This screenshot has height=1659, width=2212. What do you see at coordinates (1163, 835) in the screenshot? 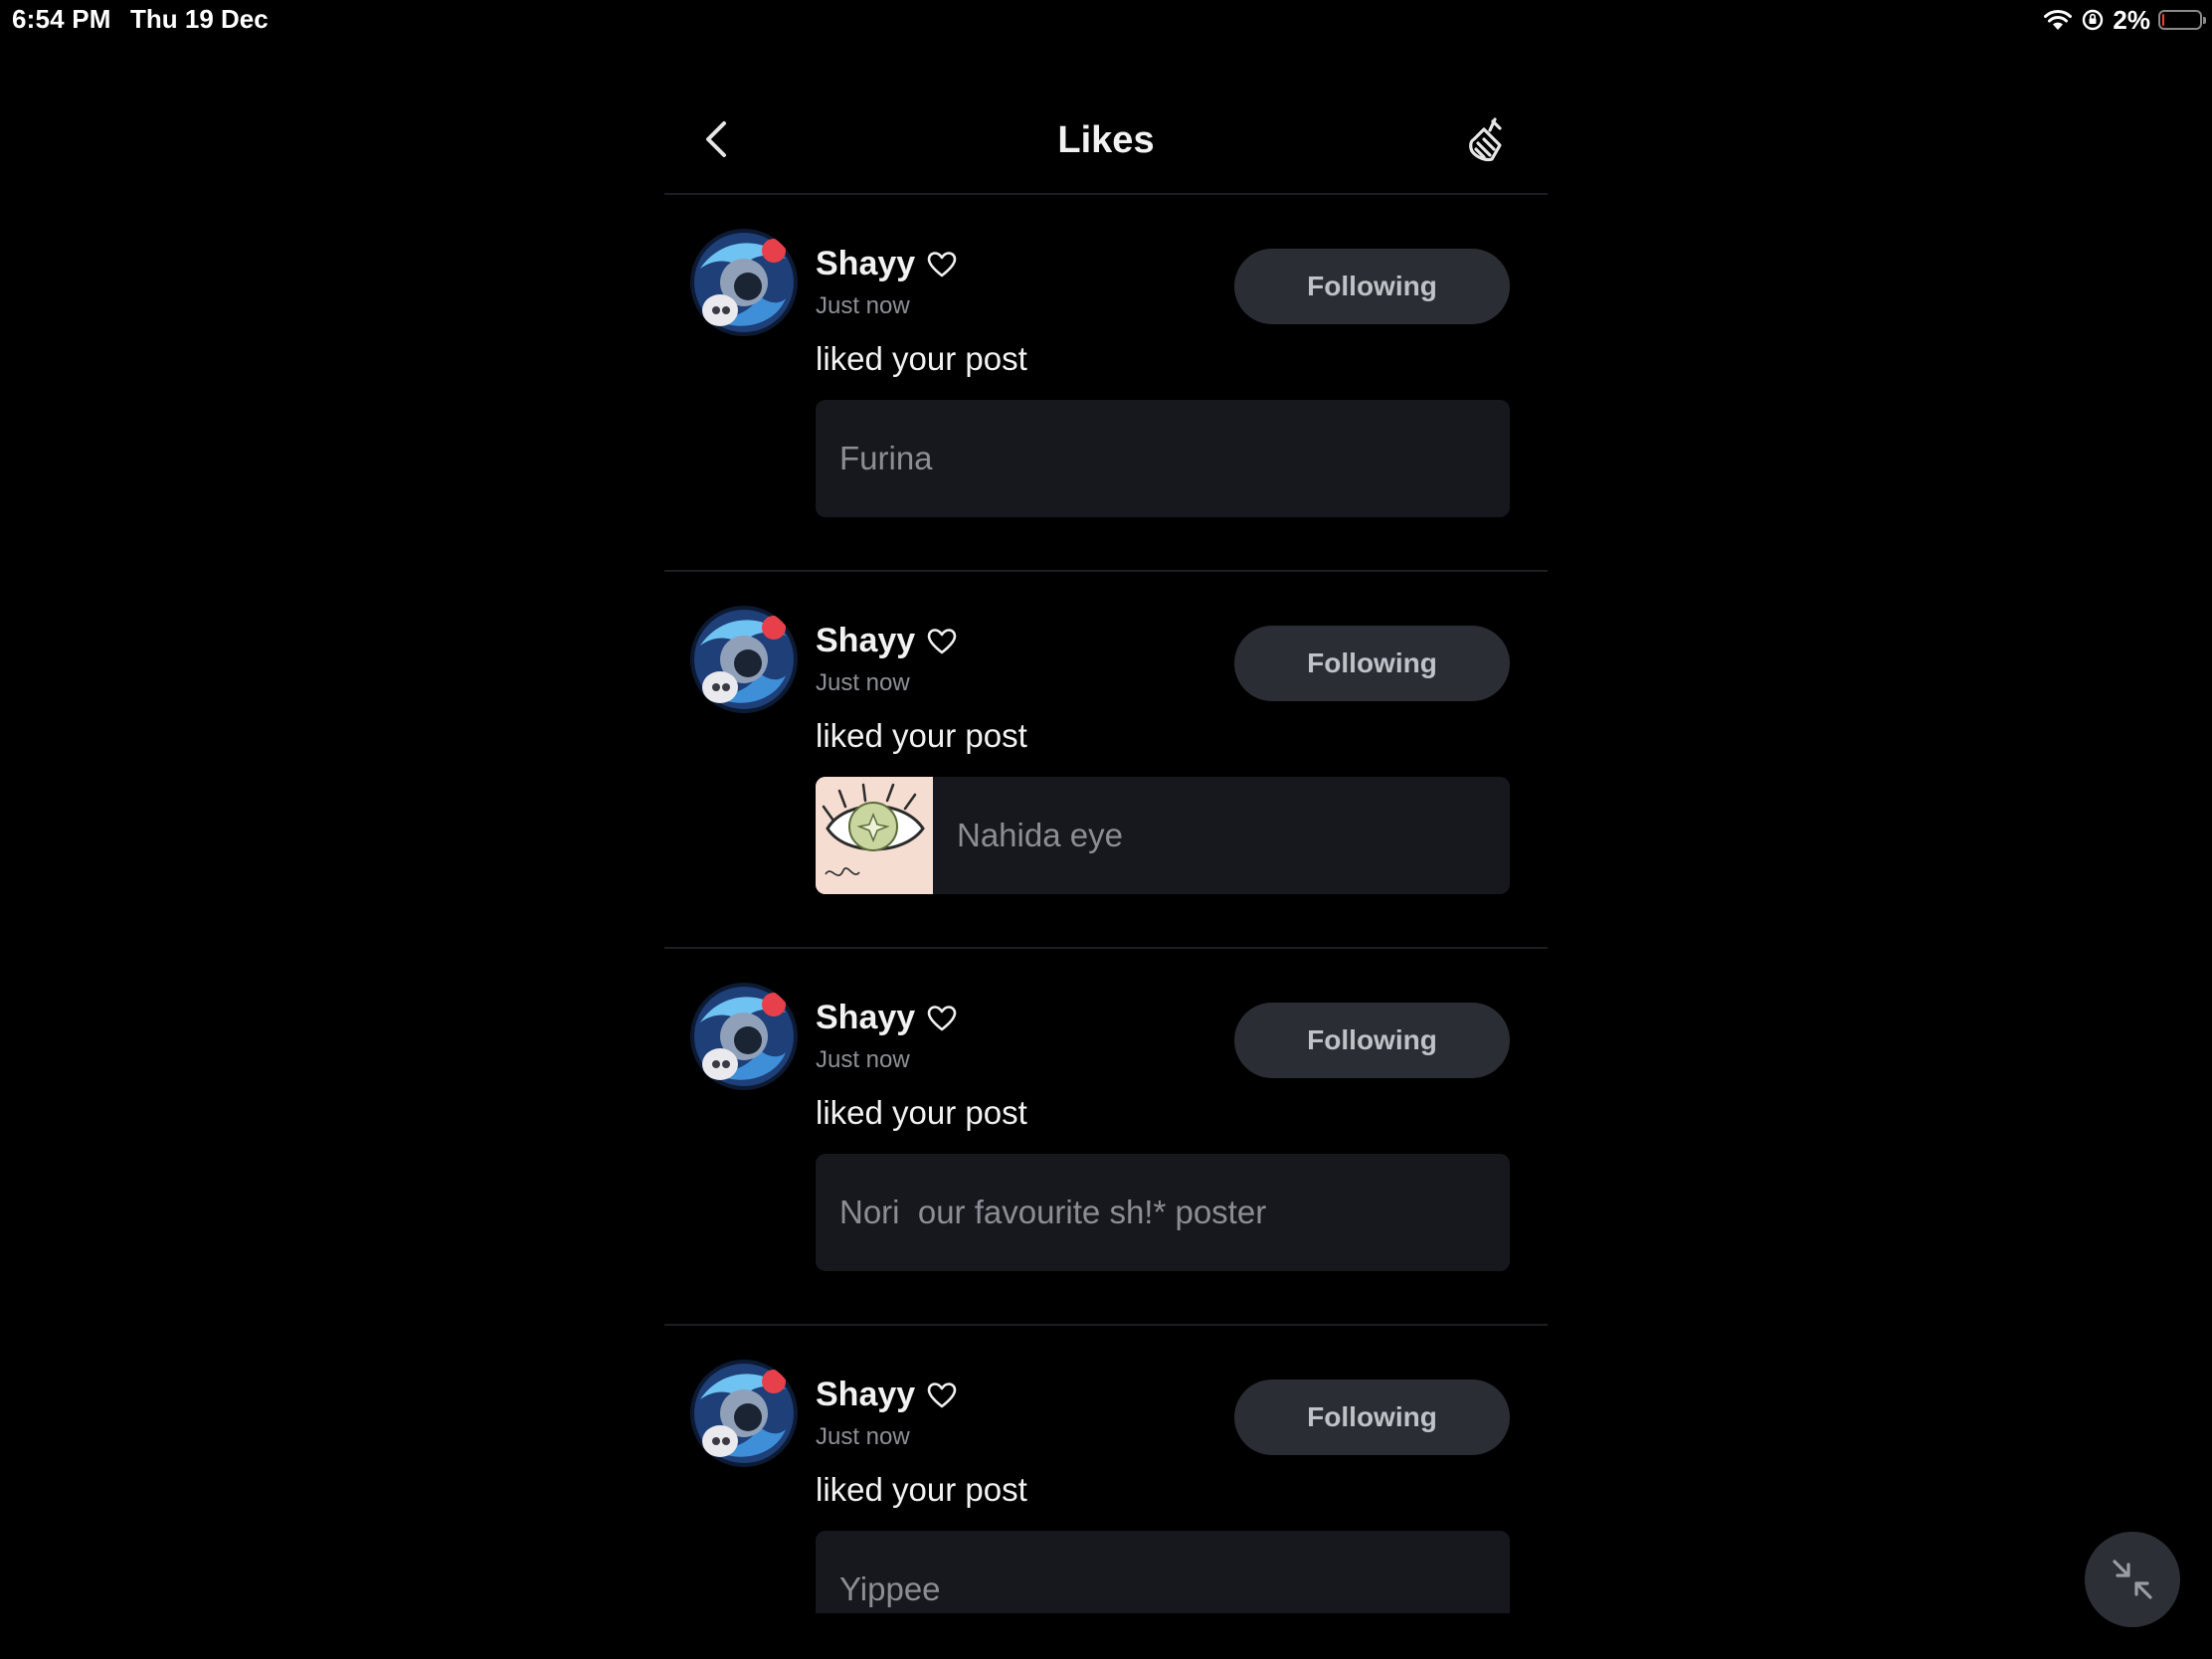
I see `post-preview: Nahida eye` at bounding box center [1163, 835].